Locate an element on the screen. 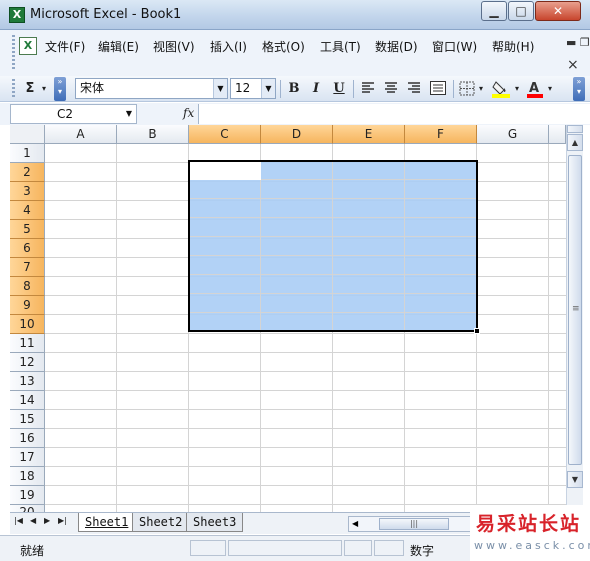  bold-button: B is located at coordinates (294, 89).